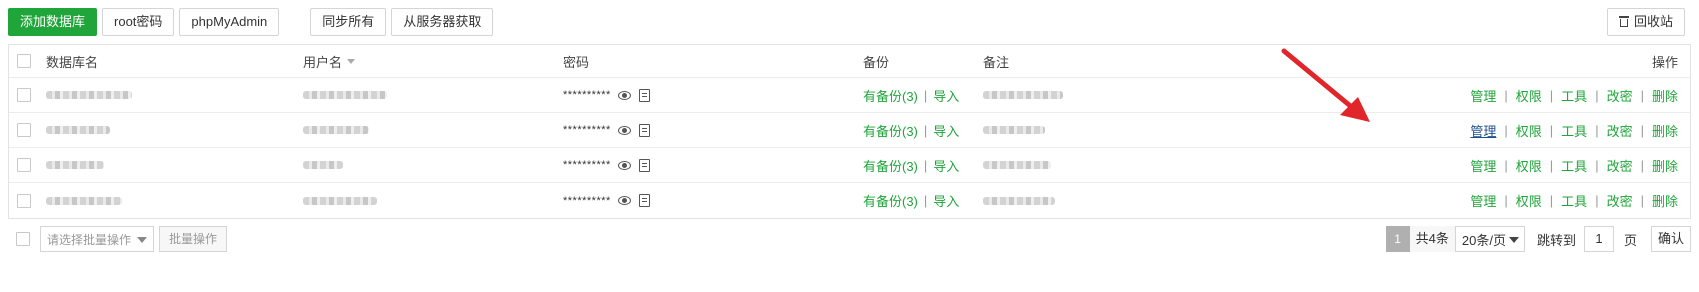  I want to click on toolbar-gap, so click(297, 22).